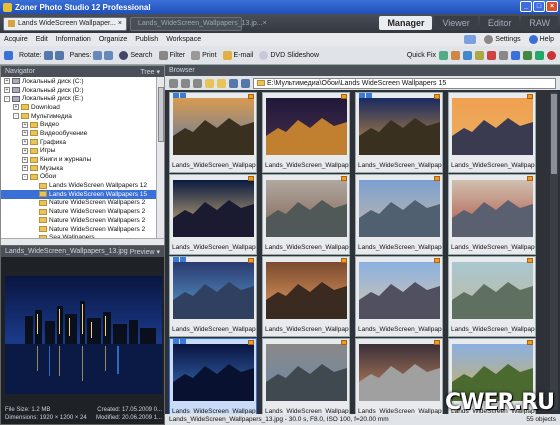 This screenshot has height=425, width=560. Describe the element at coordinates (42, 39) in the screenshot. I see `menu-edit: Edit` at that location.